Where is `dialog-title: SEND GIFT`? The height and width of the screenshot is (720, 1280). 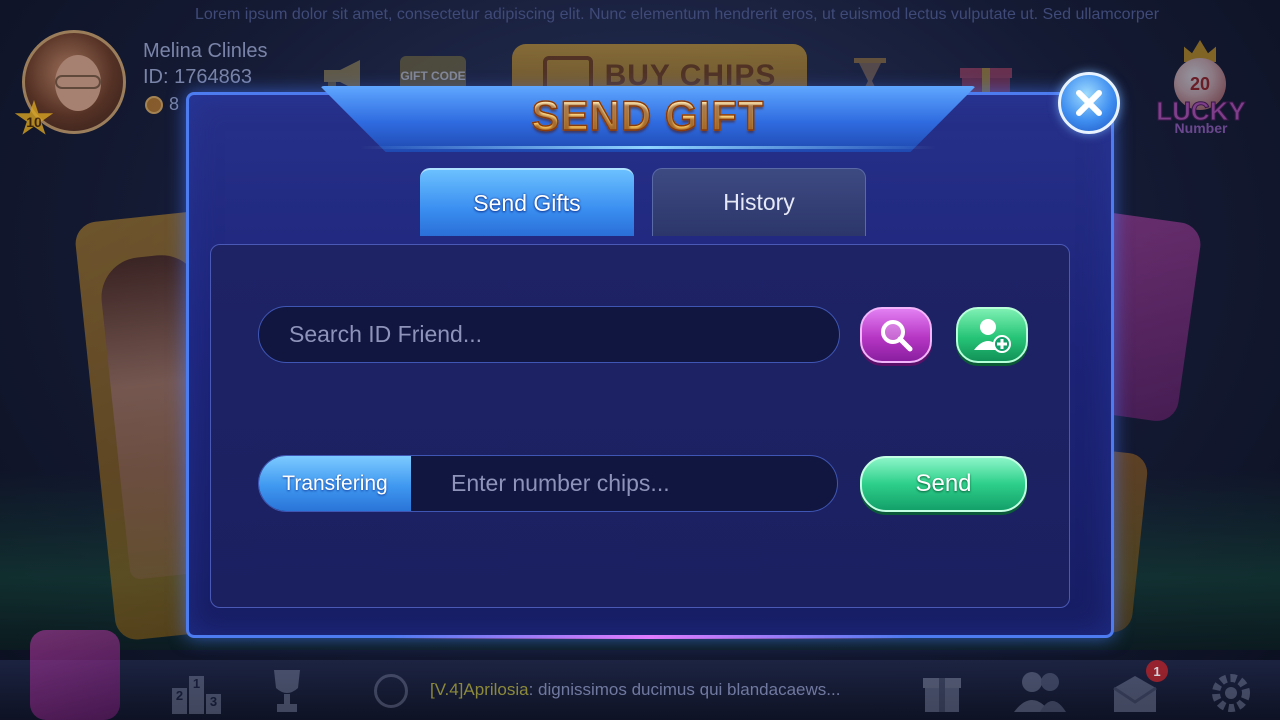 dialog-title: SEND GIFT is located at coordinates (648, 116).